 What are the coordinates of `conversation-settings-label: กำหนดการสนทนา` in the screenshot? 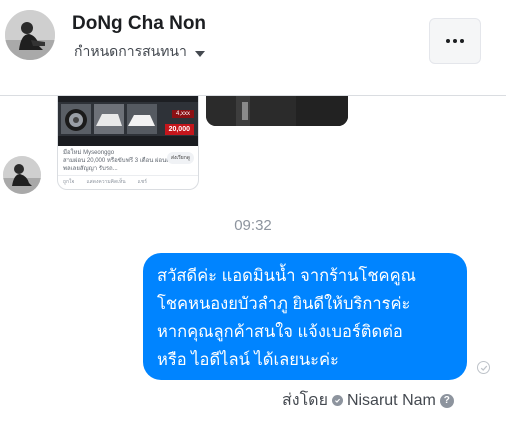 It's located at (130, 51).